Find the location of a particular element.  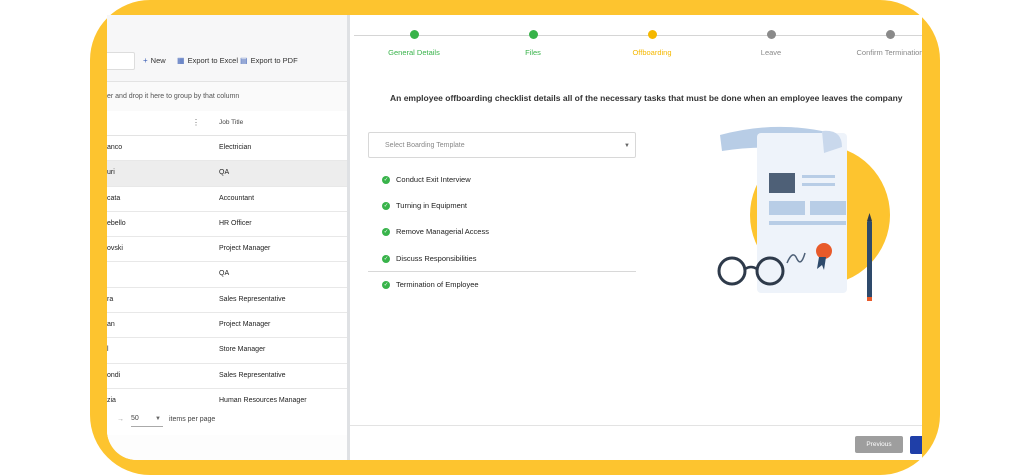

table-row: ra Sales Representative is located at coordinates (227, 300).